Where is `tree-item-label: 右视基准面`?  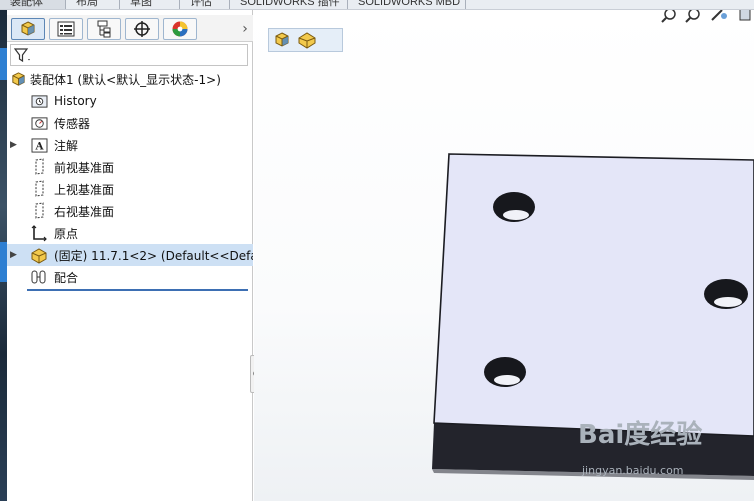
tree-item-label: 右视基准面 is located at coordinates (84, 211).